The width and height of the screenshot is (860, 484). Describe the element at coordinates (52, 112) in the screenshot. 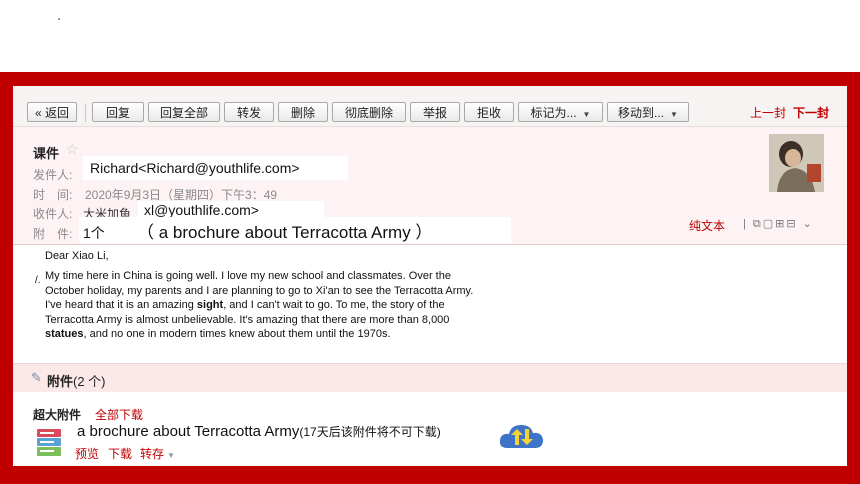

I see `back-button: « 返回` at that location.